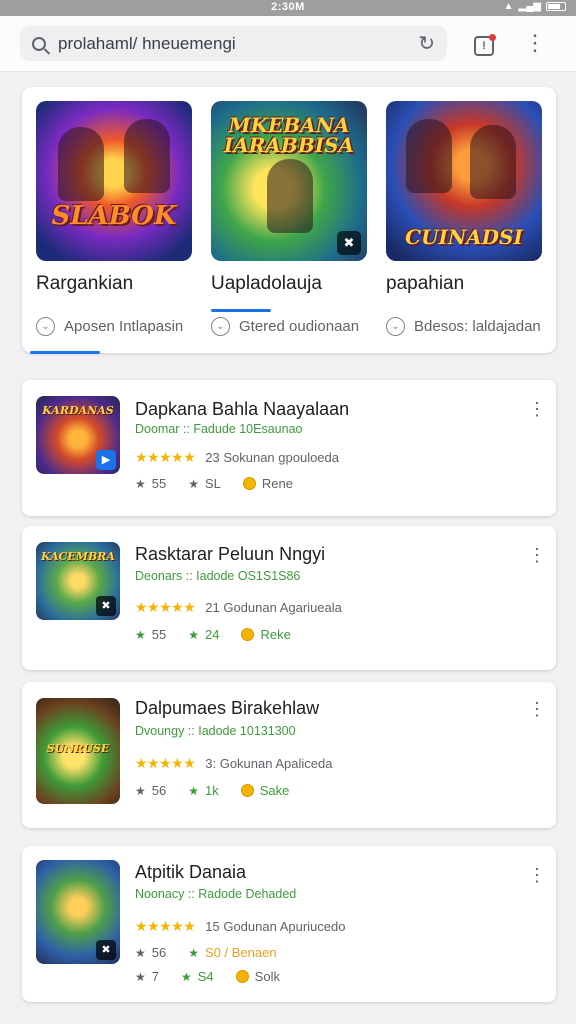 Image resolution: width=576 pixels, height=1024 pixels. What do you see at coordinates (212, 634) in the screenshot?
I see `stat-value: 24` at bounding box center [212, 634].